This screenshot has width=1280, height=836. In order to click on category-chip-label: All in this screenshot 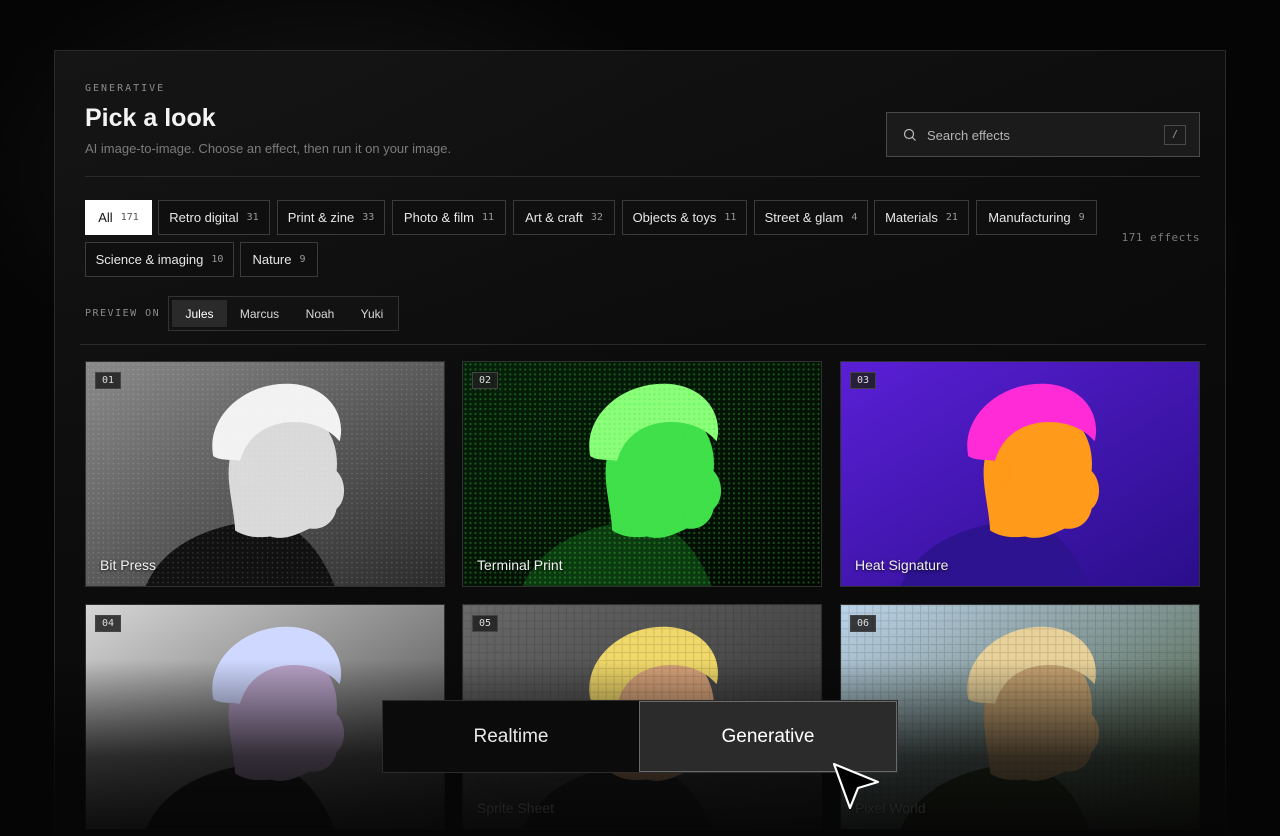, I will do `click(105, 217)`.